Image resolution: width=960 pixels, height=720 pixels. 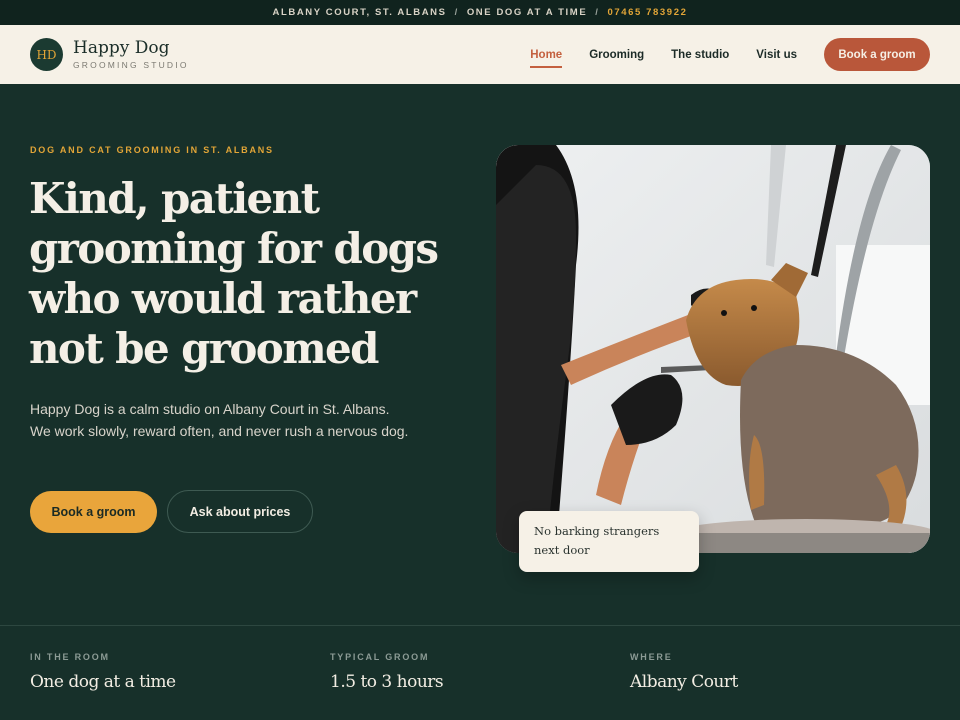 What do you see at coordinates (616, 55) in the screenshot?
I see `nav-item-grooming: Grooming` at bounding box center [616, 55].